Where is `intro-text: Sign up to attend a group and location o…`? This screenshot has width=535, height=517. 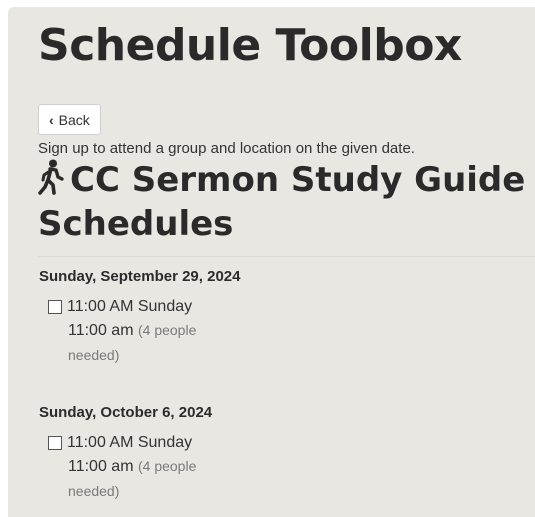 intro-text: Sign up to attend a group and location o… is located at coordinates (226, 148).